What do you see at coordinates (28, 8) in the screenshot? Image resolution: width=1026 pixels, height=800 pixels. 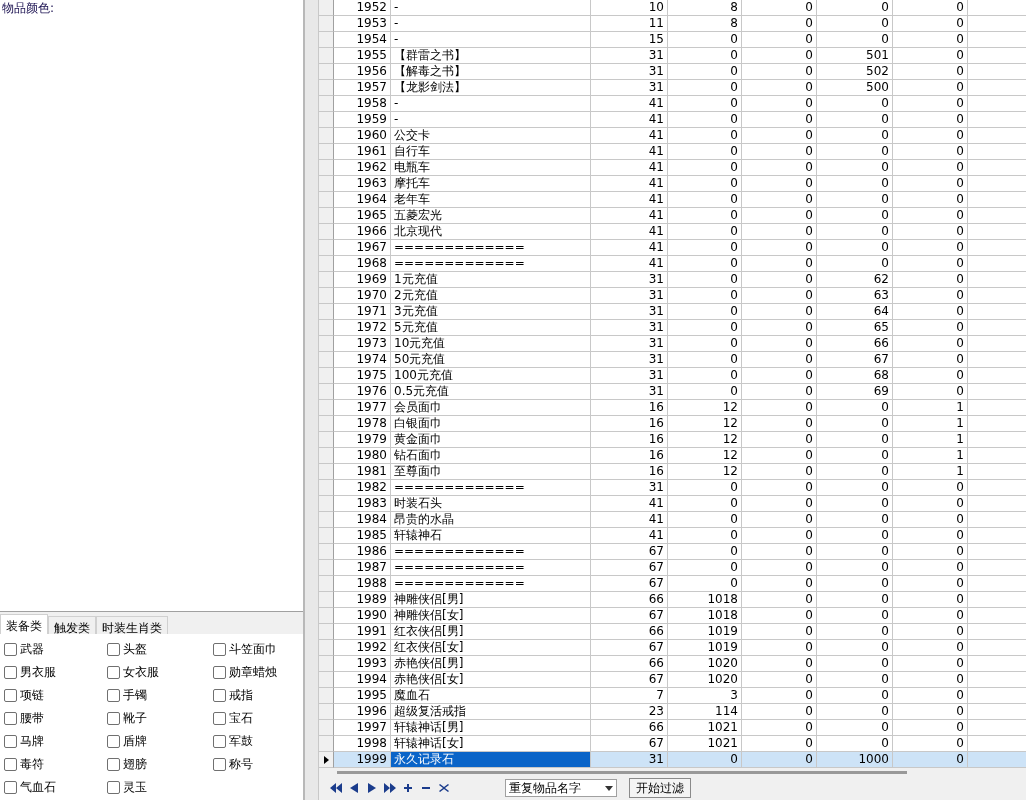 I see `color-label: 物品颜色:` at bounding box center [28, 8].